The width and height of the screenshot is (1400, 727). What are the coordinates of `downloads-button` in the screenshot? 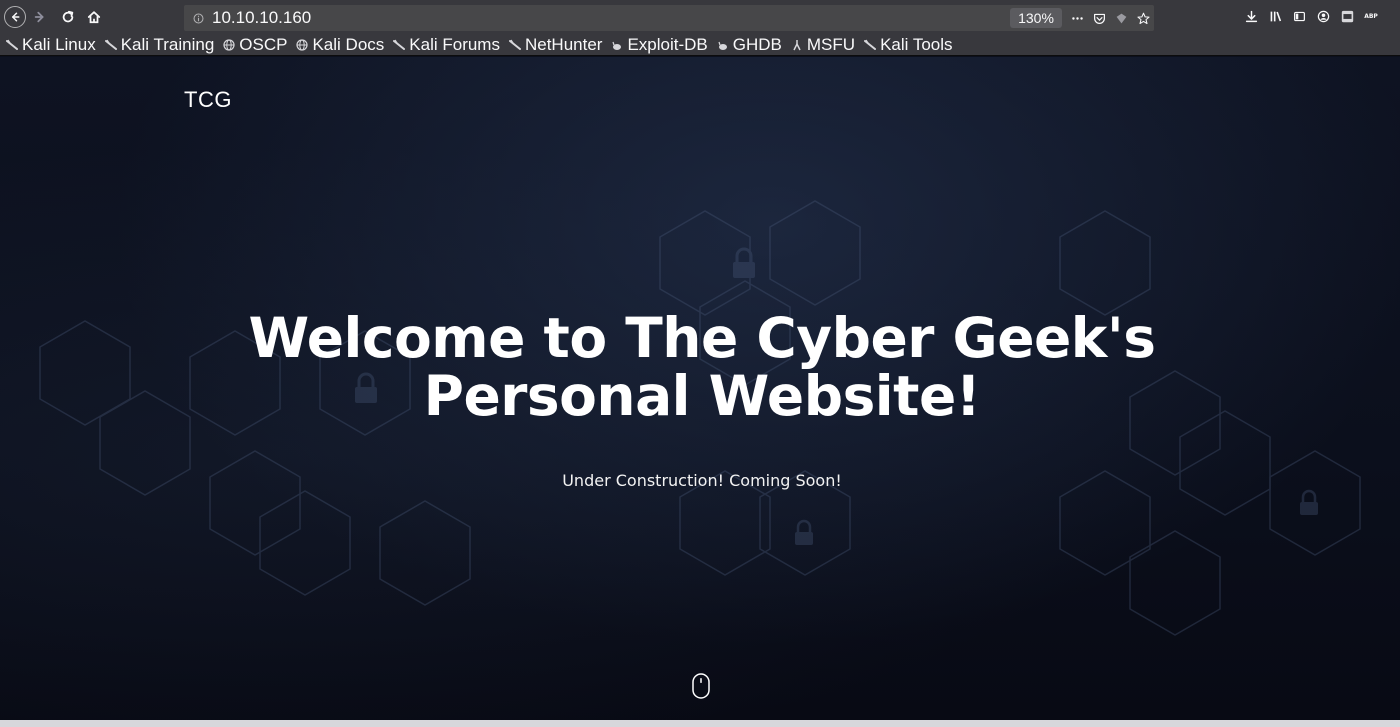 It's located at (1251, 16).